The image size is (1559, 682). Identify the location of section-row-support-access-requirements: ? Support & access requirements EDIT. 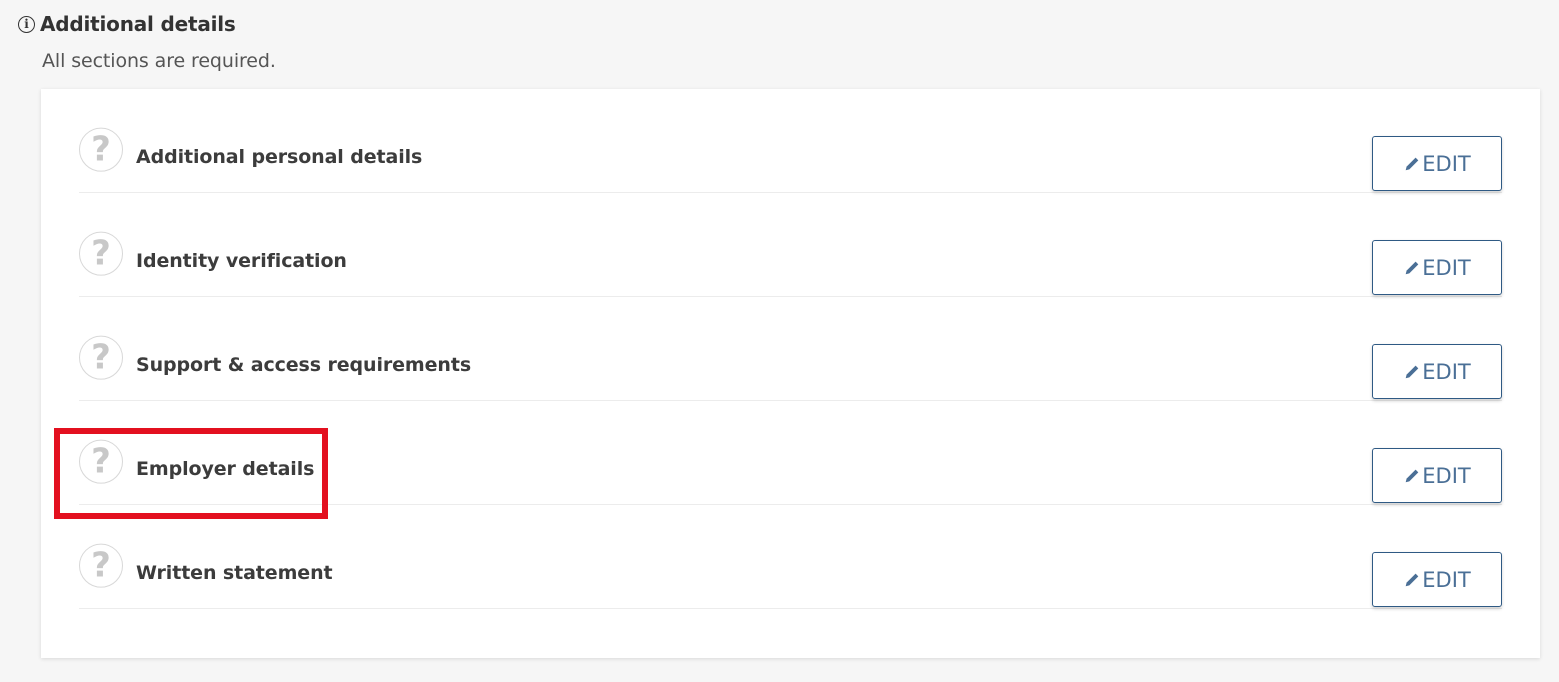
(790, 349).